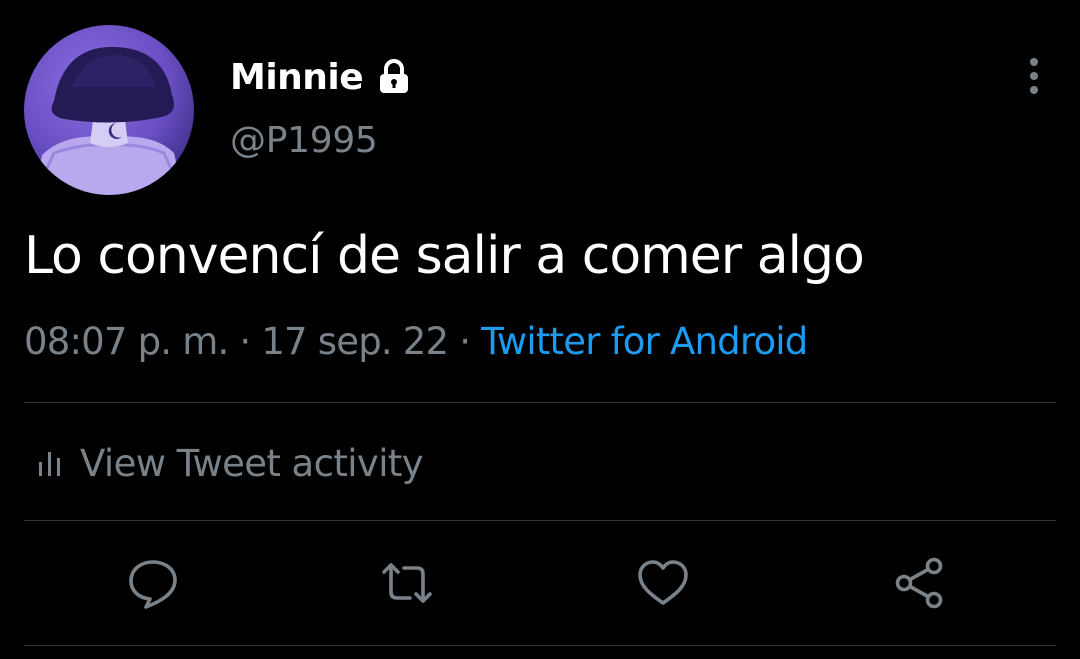 The image size is (1080, 659). I want to click on share-button, so click(919, 583).